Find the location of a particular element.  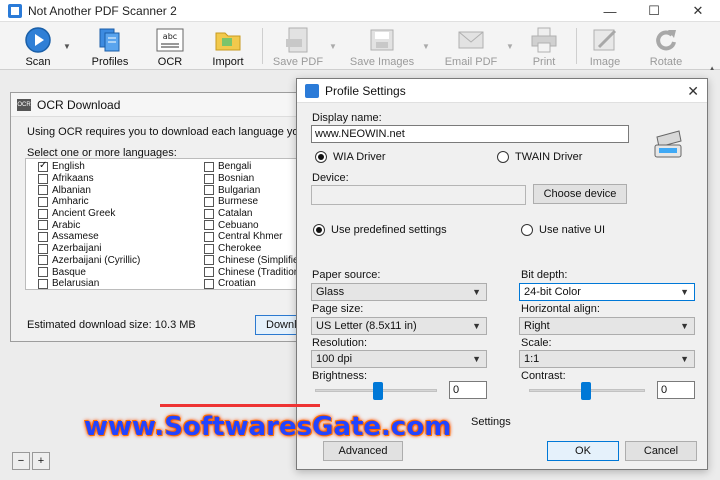

language-checkbox: Bulgarian is located at coordinates (252, 190).